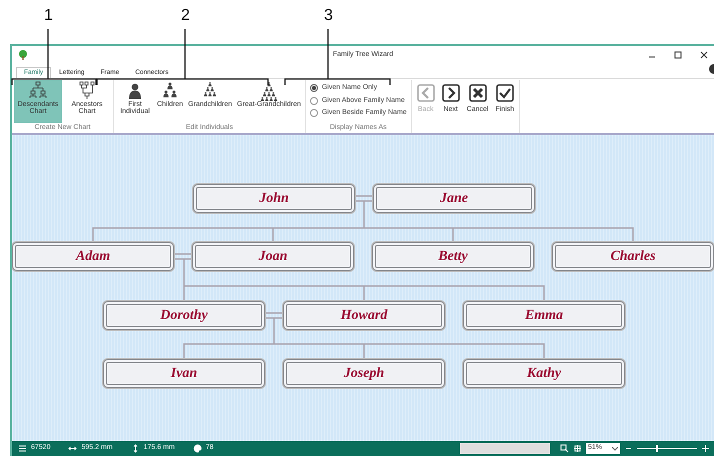 Image resolution: width=714 pixels, height=456 pixels. I want to click on back-icon, so click(425, 93).